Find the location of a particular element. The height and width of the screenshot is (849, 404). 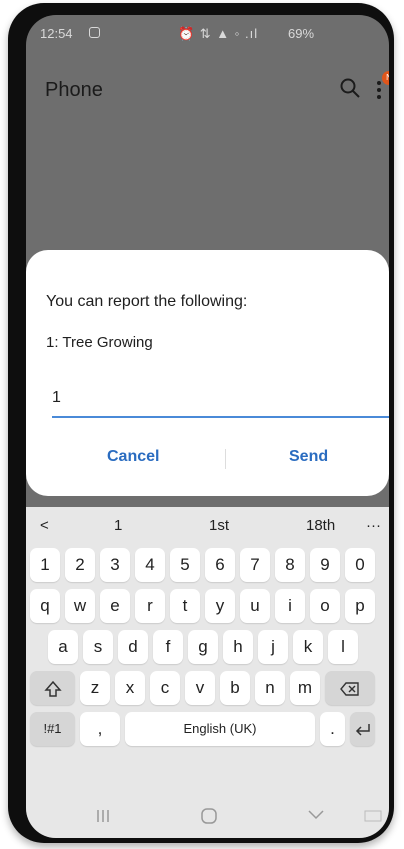

key-p: p is located at coordinates (360, 606).